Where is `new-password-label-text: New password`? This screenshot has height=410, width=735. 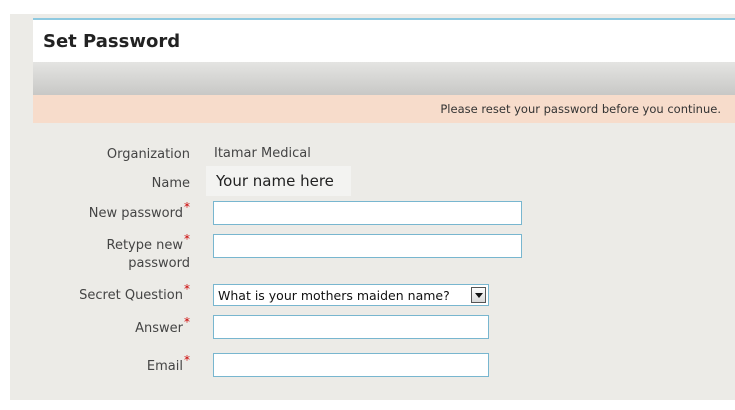
new-password-label-text: New password is located at coordinates (135, 213).